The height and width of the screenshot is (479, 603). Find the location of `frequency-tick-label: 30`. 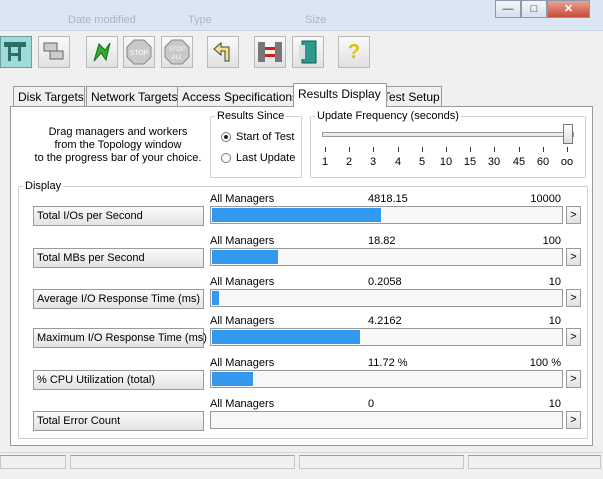

frequency-tick-label: 30 is located at coordinates (494, 162).